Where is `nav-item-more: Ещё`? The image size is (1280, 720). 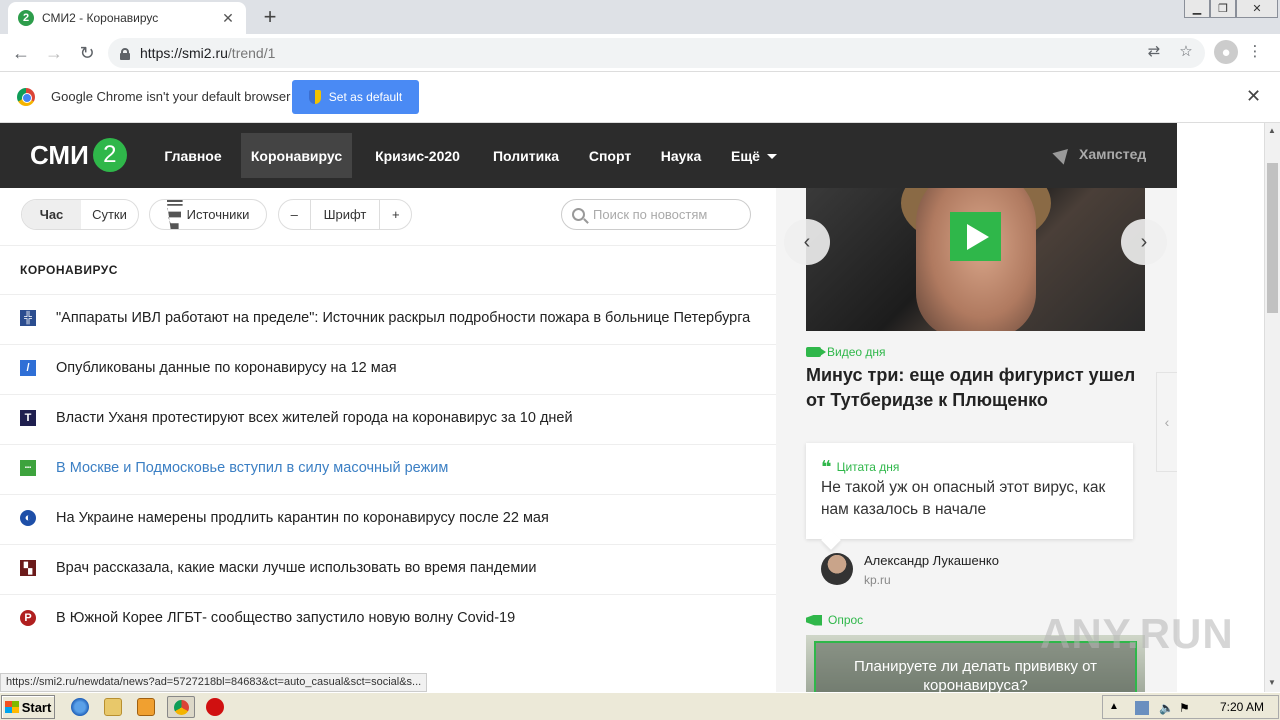
nav-item-more: Ещё is located at coordinates (754, 155).